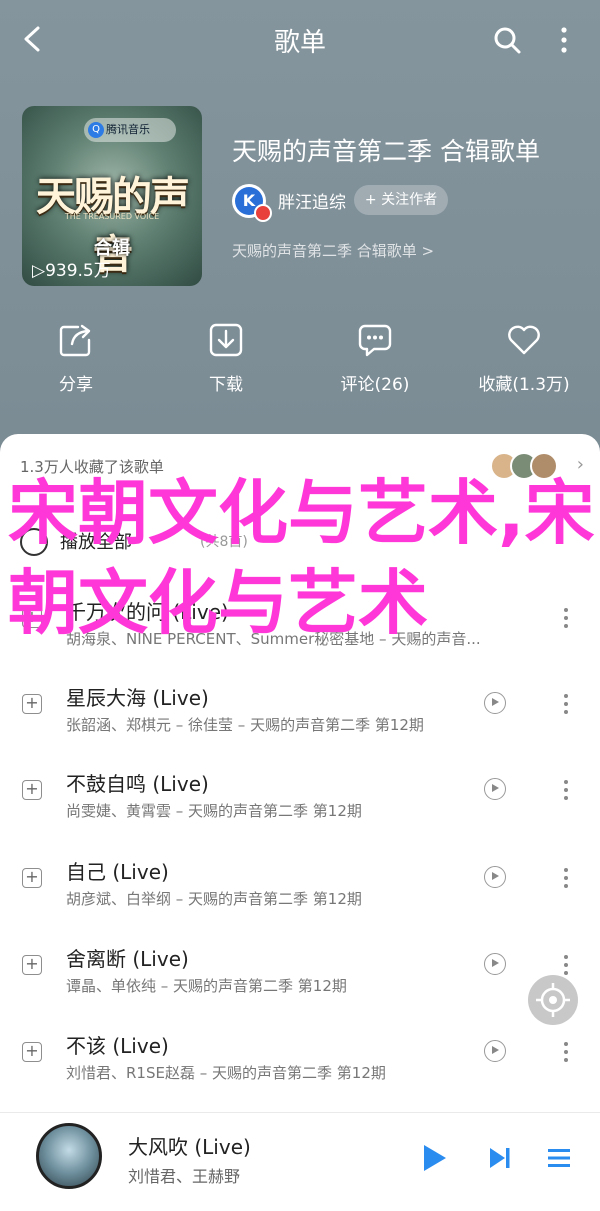 Image resolution: width=600 pixels, height=1211 pixels. I want to click on heart-icon, so click(524, 340).